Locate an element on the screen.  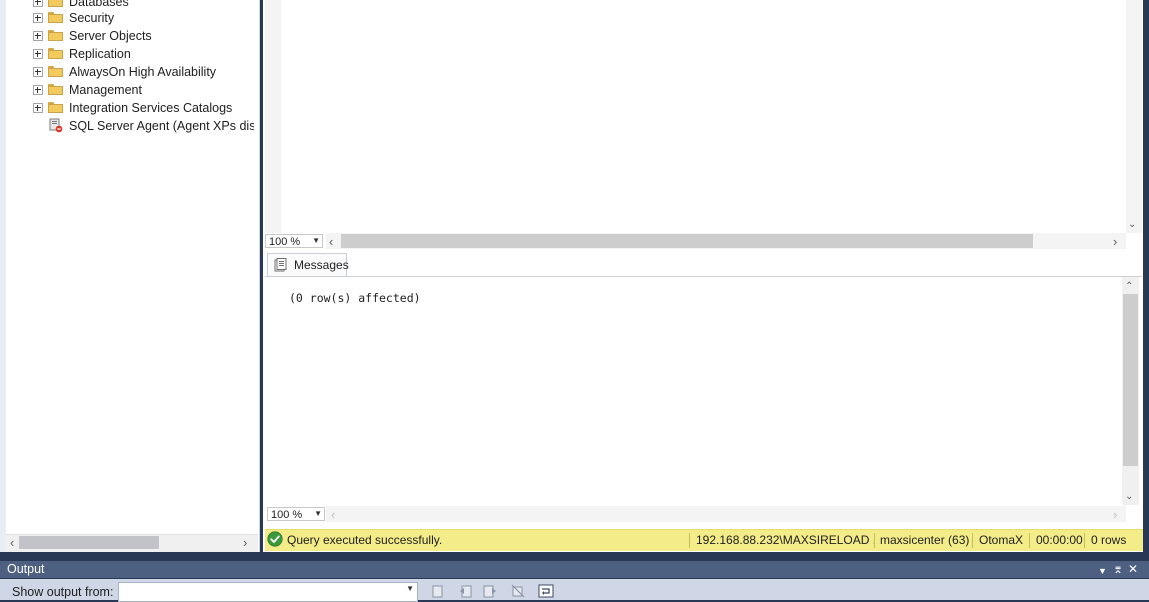
tree-item-label: AlwaysOn High Availability is located at coordinates (143, 72).